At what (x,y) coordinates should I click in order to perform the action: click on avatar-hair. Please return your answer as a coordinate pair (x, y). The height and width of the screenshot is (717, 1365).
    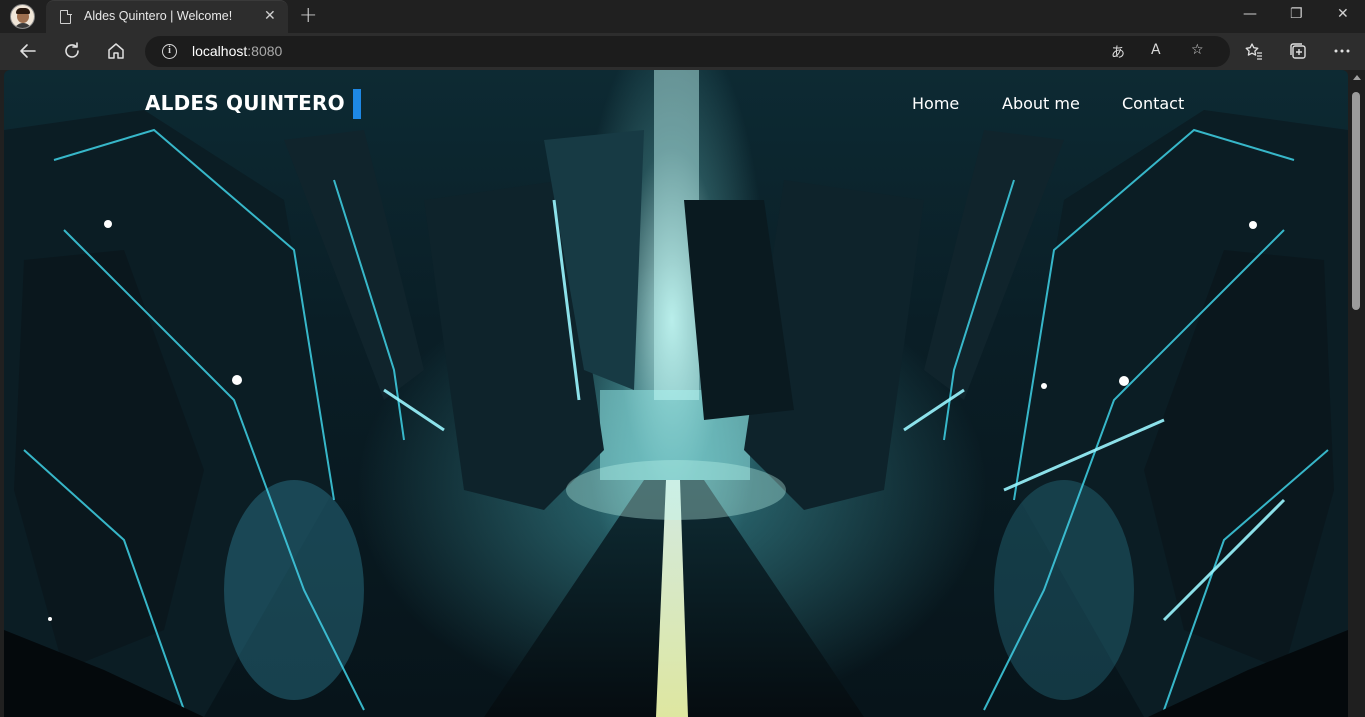
    Looking at the image, I should click on (23, 11).